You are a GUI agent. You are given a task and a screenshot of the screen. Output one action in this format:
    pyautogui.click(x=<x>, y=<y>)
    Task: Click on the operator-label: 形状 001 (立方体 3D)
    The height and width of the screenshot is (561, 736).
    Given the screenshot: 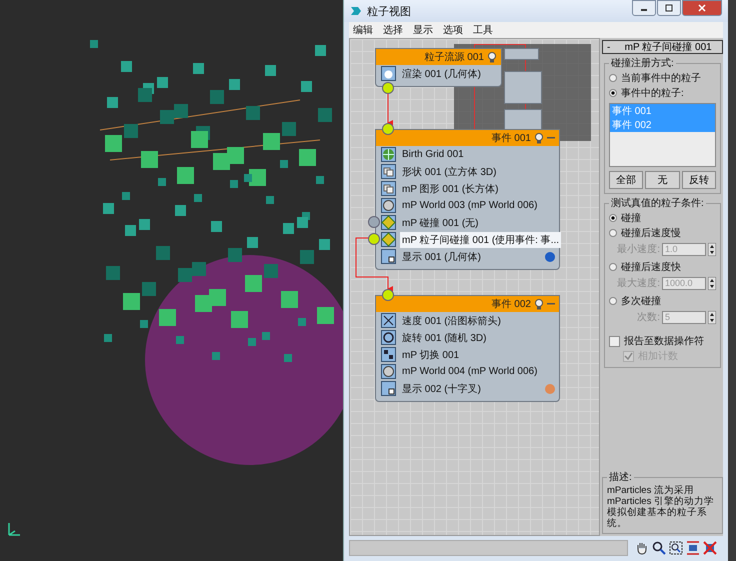 What is the action you would take?
    pyautogui.click(x=449, y=172)
    